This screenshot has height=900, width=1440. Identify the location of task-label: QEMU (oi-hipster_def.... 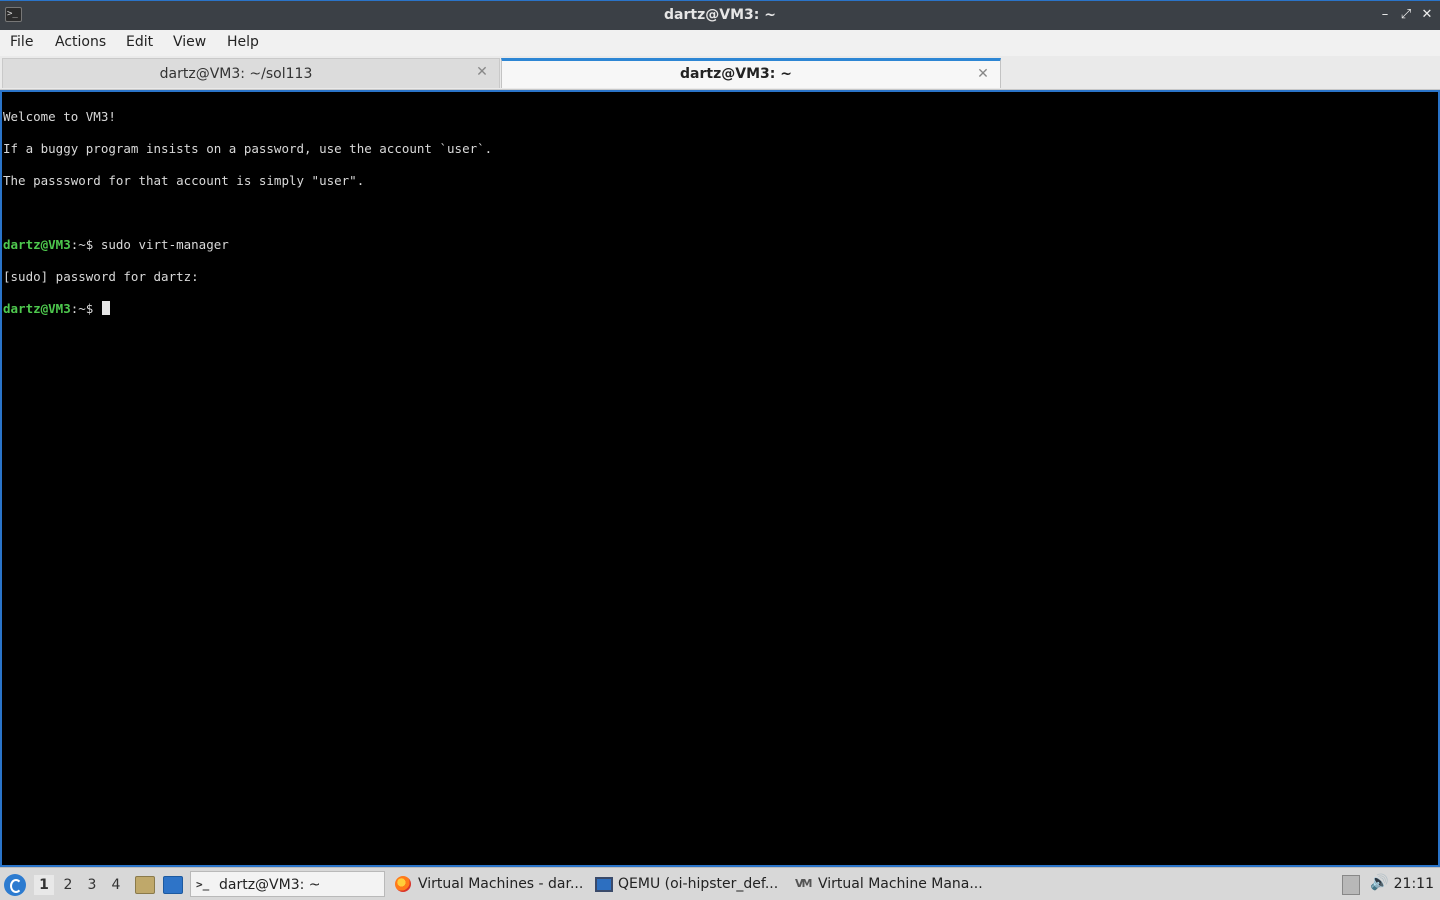
(698, 884).